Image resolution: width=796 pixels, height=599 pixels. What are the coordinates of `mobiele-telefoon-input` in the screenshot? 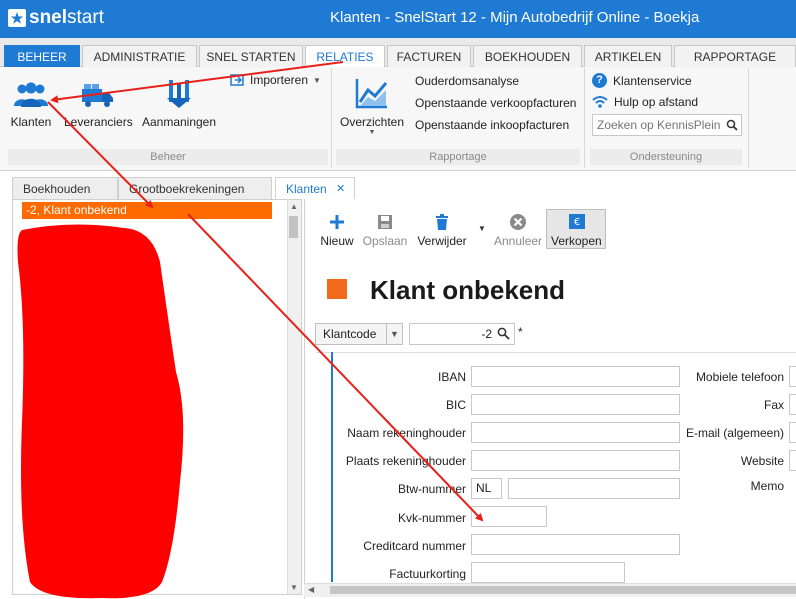 It's located at (792, 376).